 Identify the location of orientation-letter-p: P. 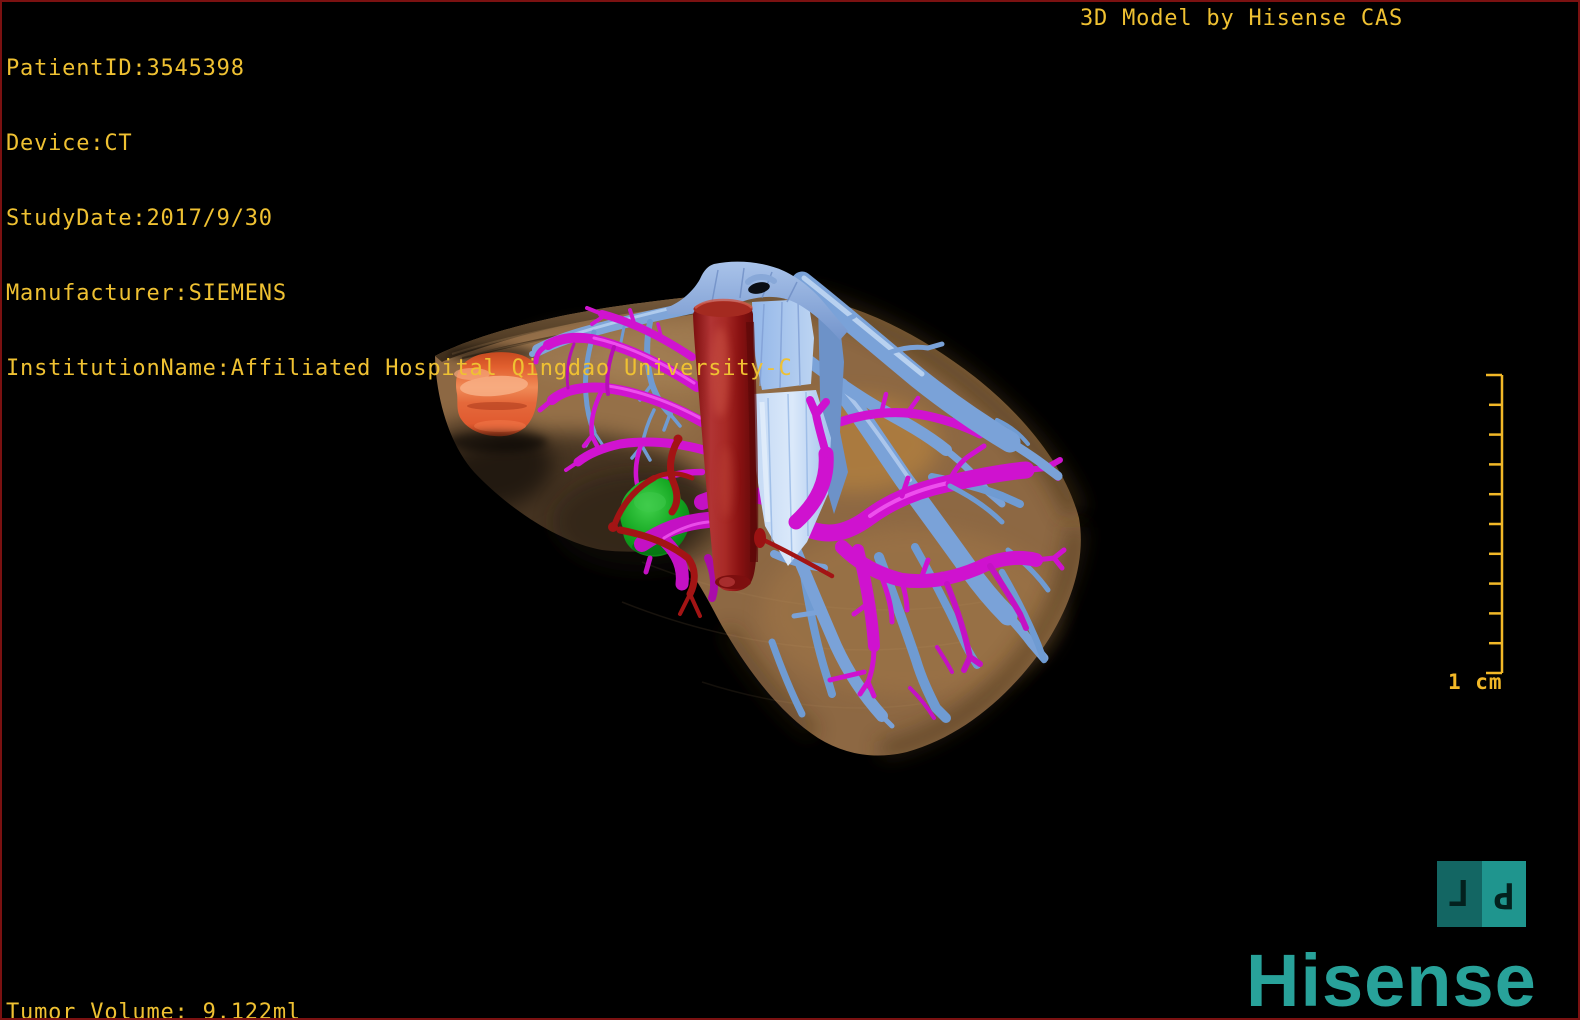
(1503, 894).